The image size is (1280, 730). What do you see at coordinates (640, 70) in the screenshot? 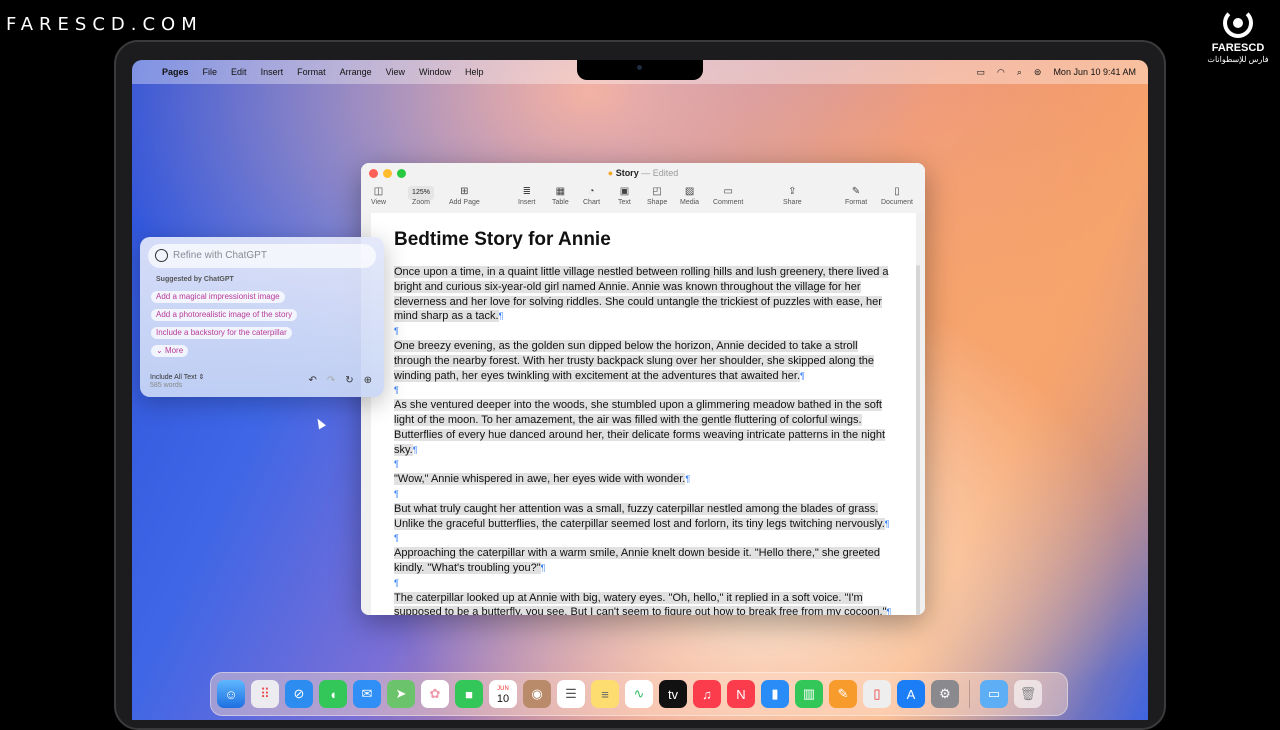
I see `camera-notch` at bounding box center [640, 70].